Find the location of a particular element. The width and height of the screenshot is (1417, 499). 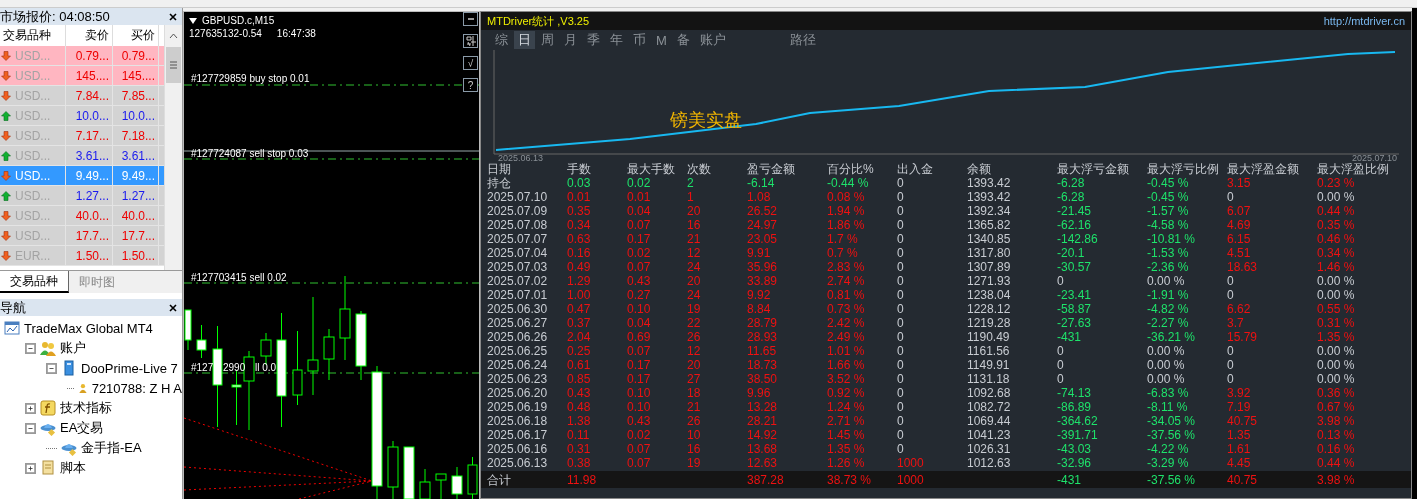

order-label: 2990 is located at coordinates (234, 367).